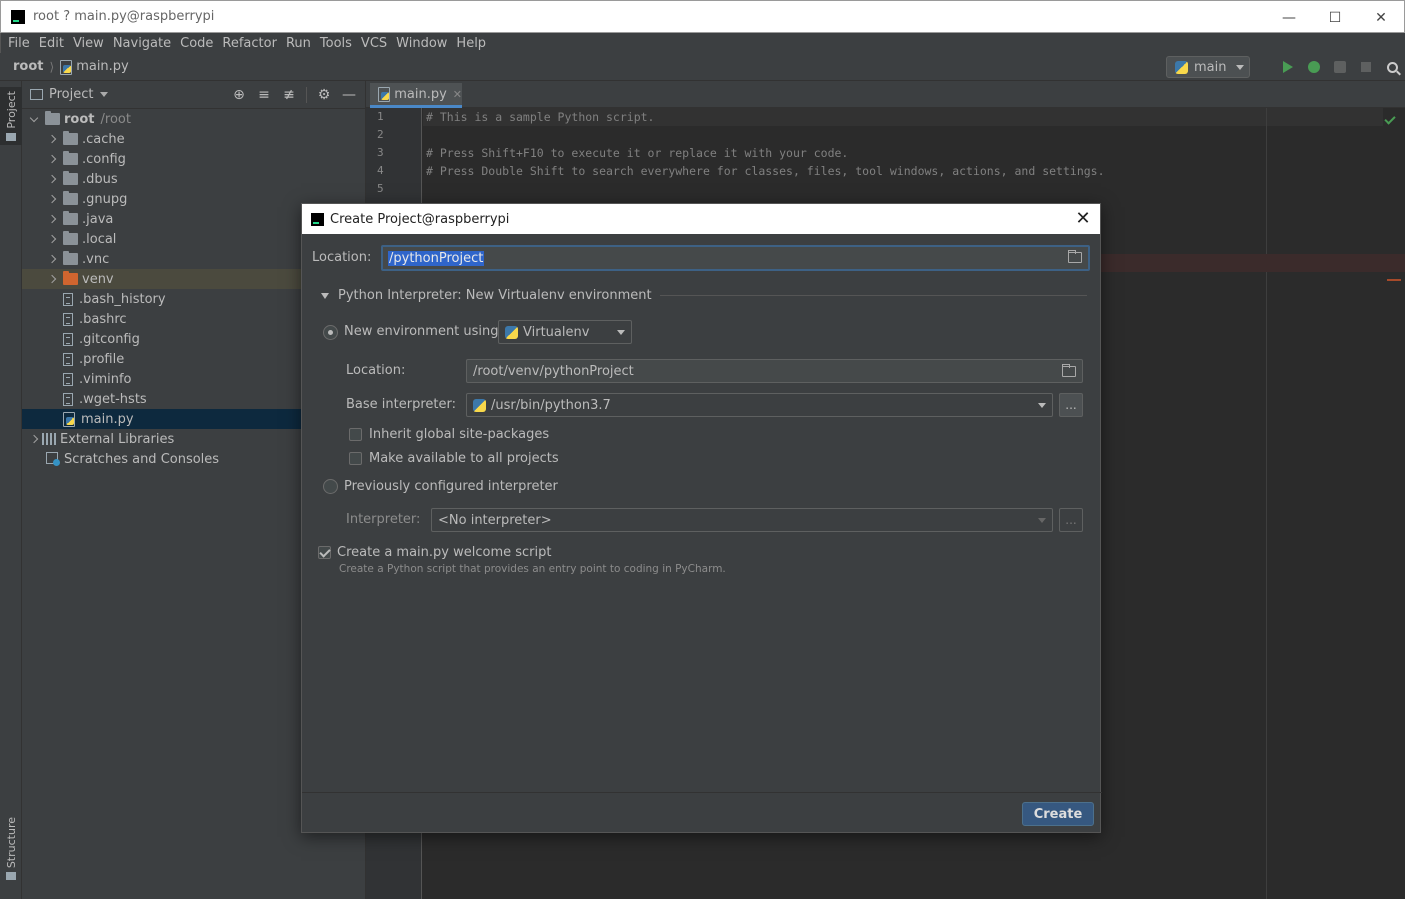 The height and width of the screenshot is (899, 1405). I want to click on hide-panel-icon: —, so click(349, 95).